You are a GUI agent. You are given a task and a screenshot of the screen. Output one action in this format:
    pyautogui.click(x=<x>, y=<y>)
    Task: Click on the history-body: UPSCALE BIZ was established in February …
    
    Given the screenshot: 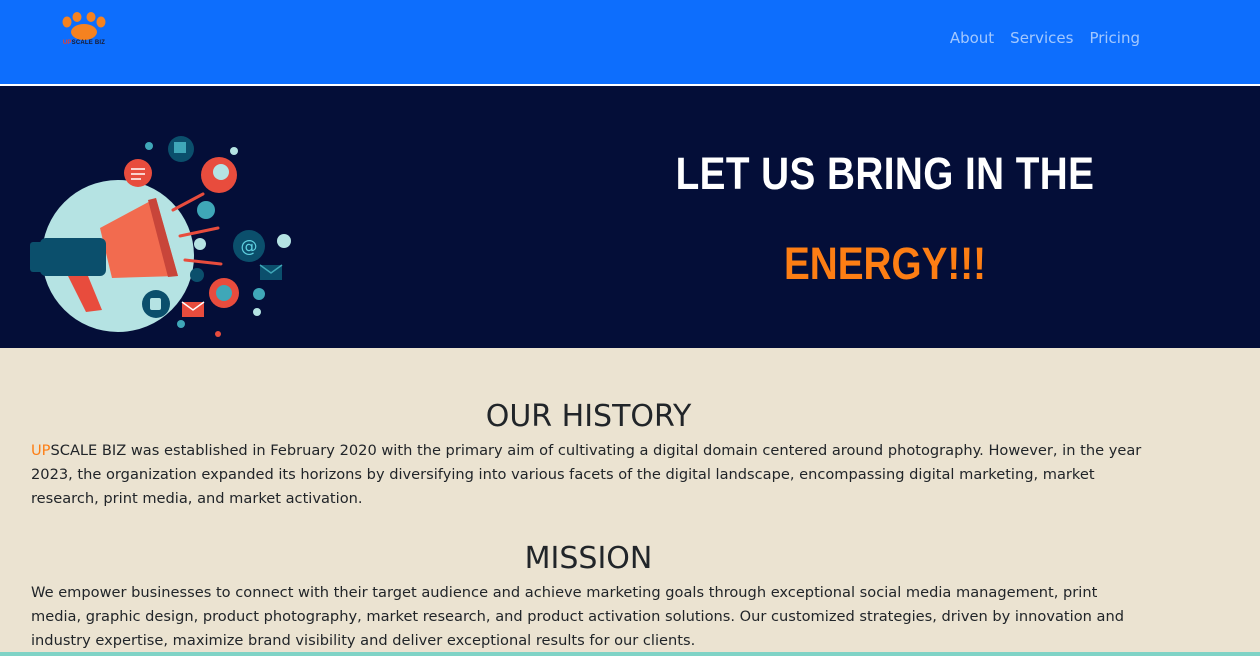 What is the action you would take?
    pyautogui.click(x=588, y=475)
    